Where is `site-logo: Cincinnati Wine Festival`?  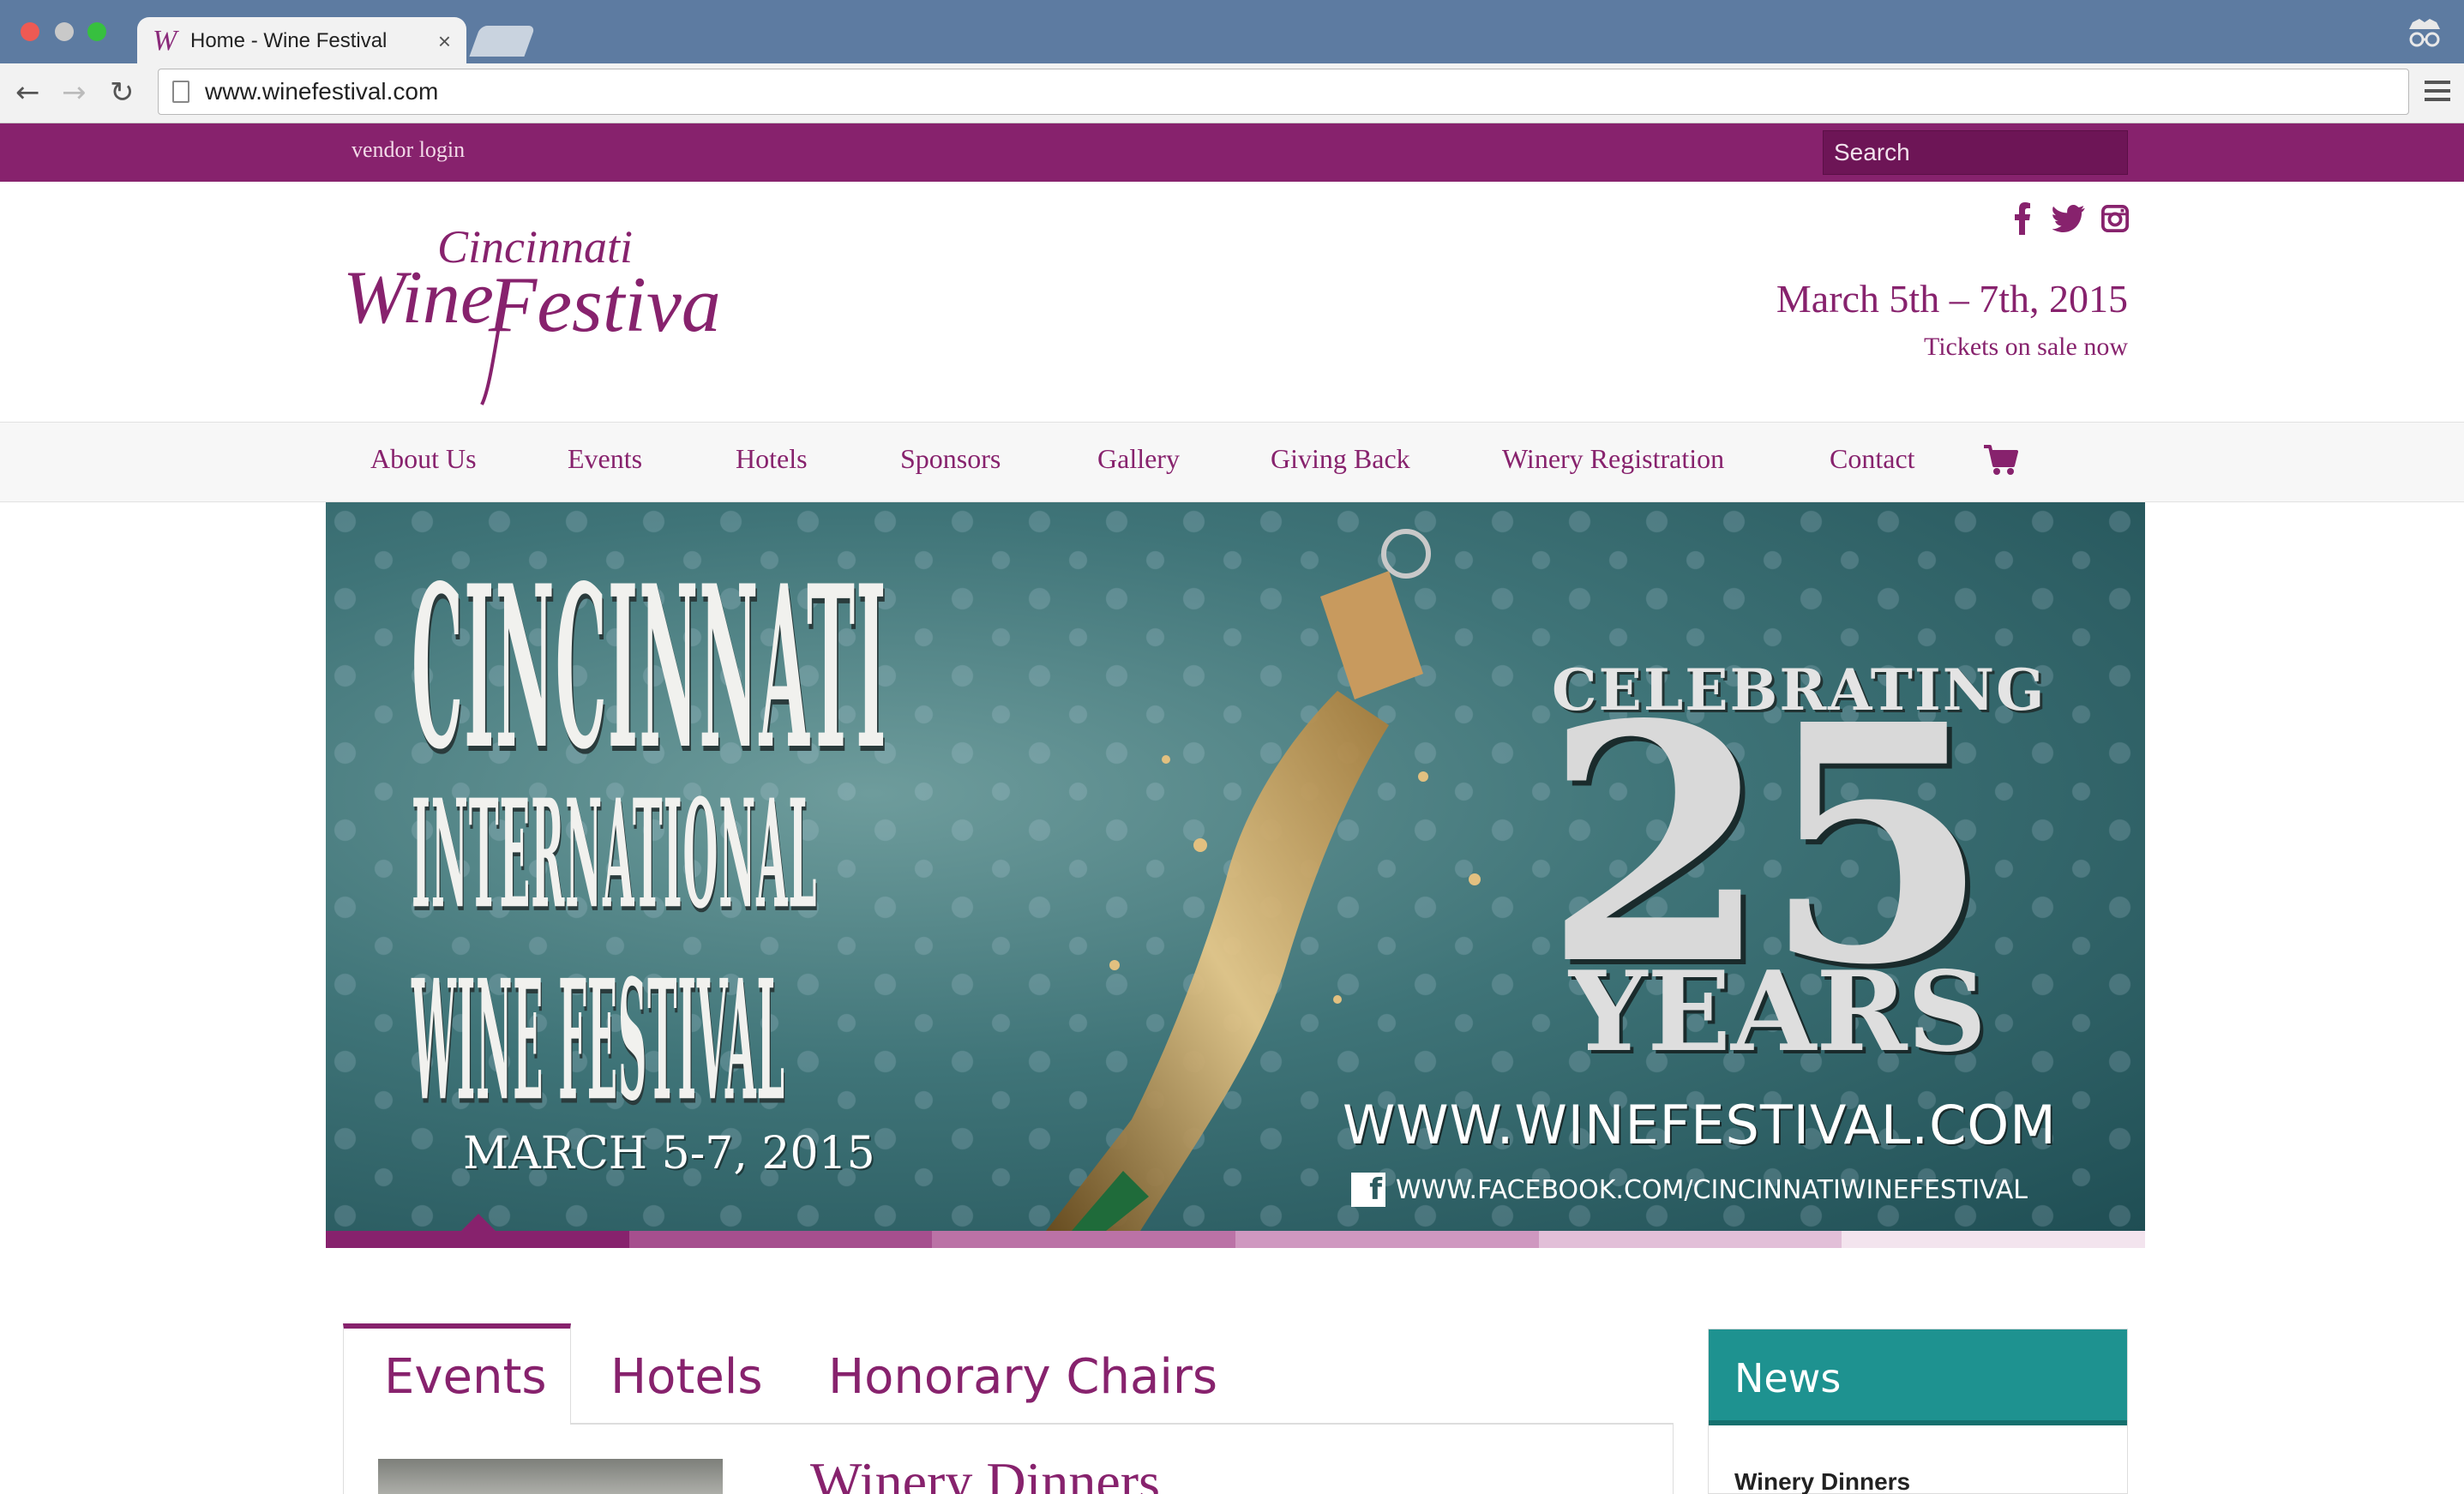 site-logo: Cincinnati Wine Festival is located at coordinates (531, 305).